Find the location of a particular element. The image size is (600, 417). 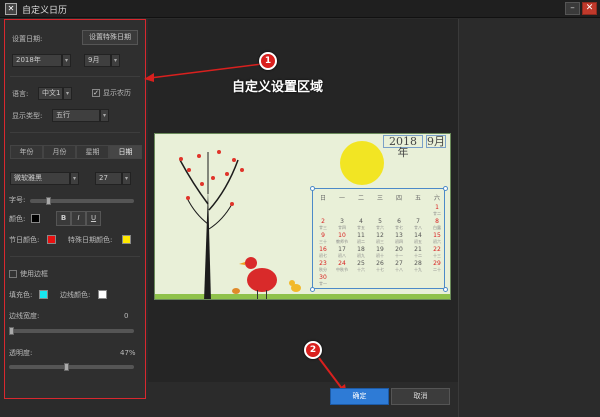

border-width-slider is located at coordinates (71, 331).